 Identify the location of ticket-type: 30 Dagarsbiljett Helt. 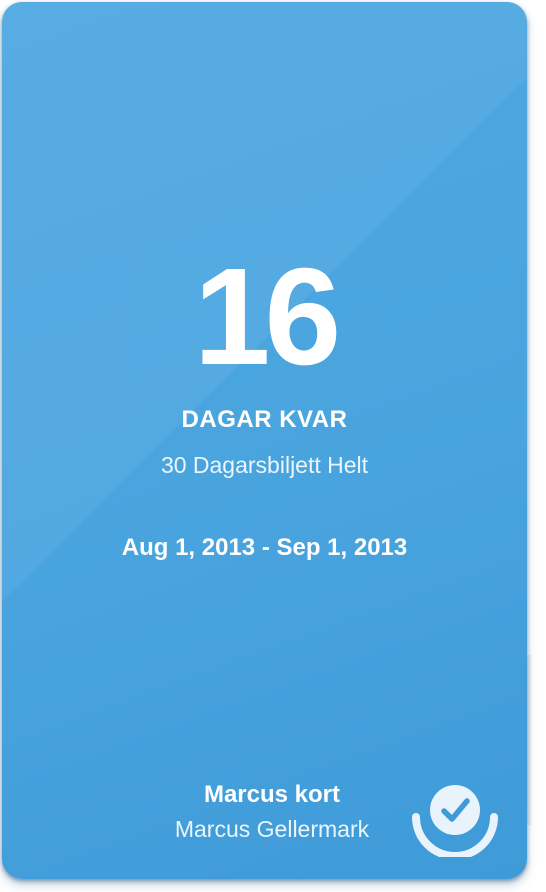
(264, 465).